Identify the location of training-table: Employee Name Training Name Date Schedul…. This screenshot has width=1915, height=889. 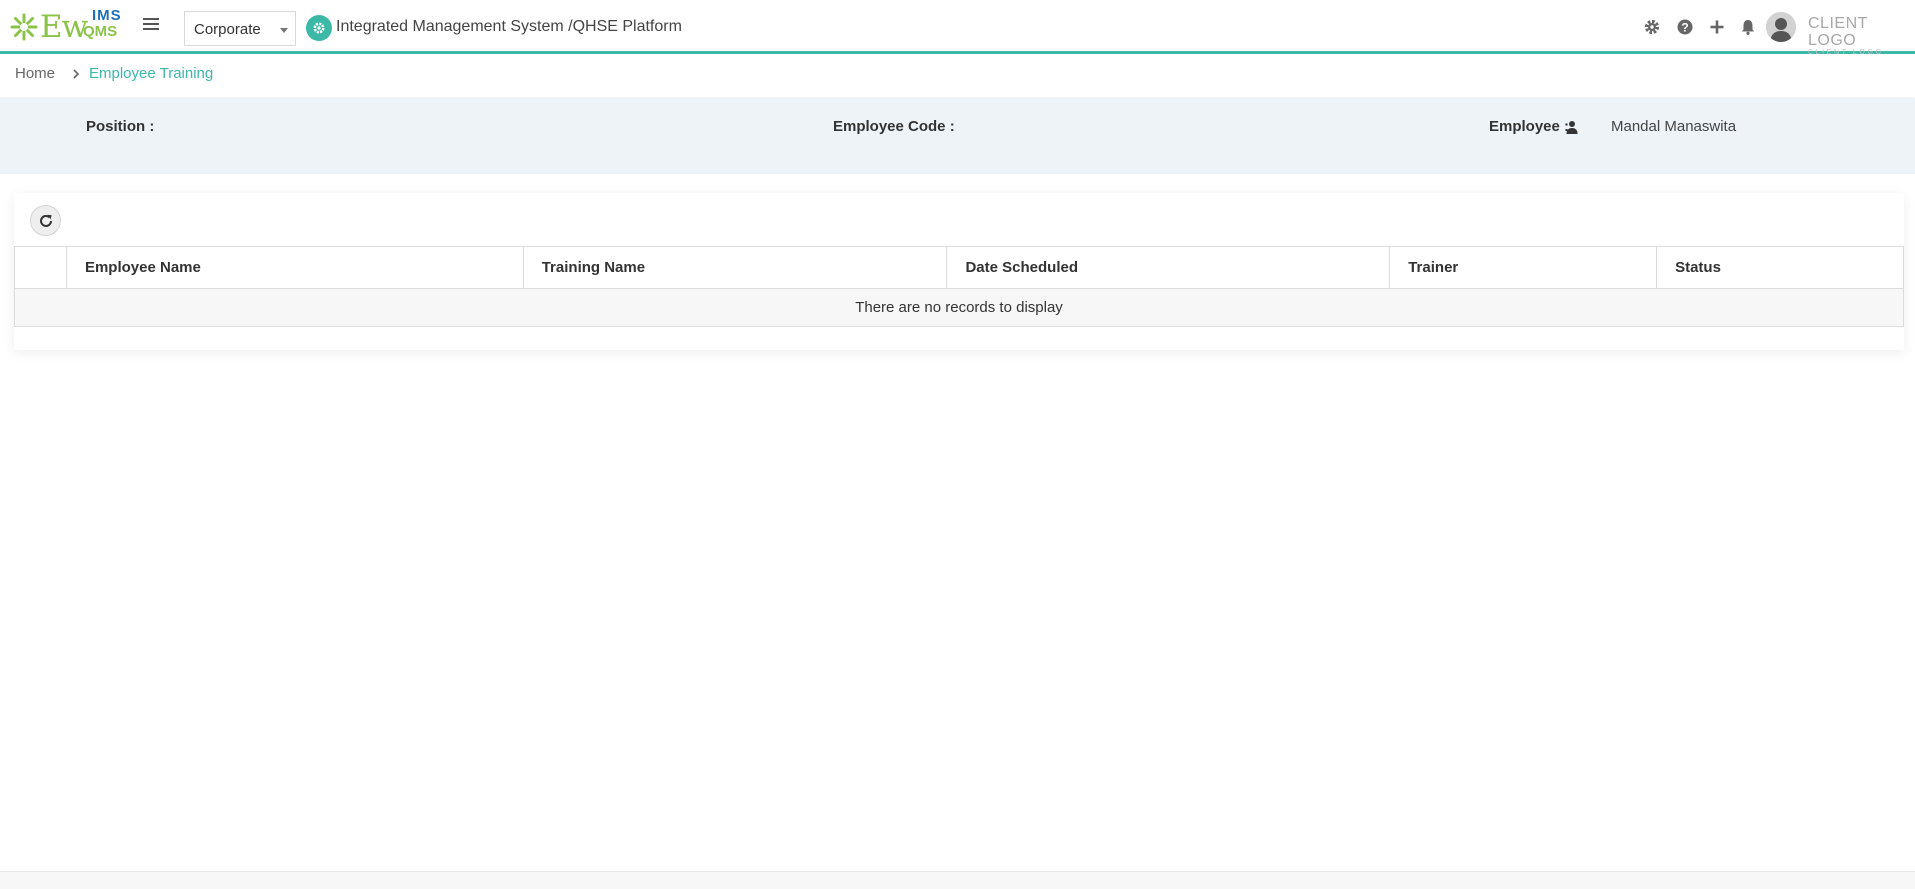
(959, 286).